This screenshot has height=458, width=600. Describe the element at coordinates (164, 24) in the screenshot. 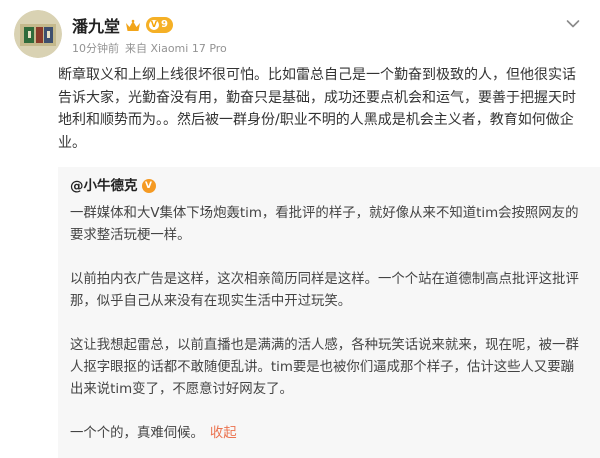

I see `vip-level: 9` at that location.